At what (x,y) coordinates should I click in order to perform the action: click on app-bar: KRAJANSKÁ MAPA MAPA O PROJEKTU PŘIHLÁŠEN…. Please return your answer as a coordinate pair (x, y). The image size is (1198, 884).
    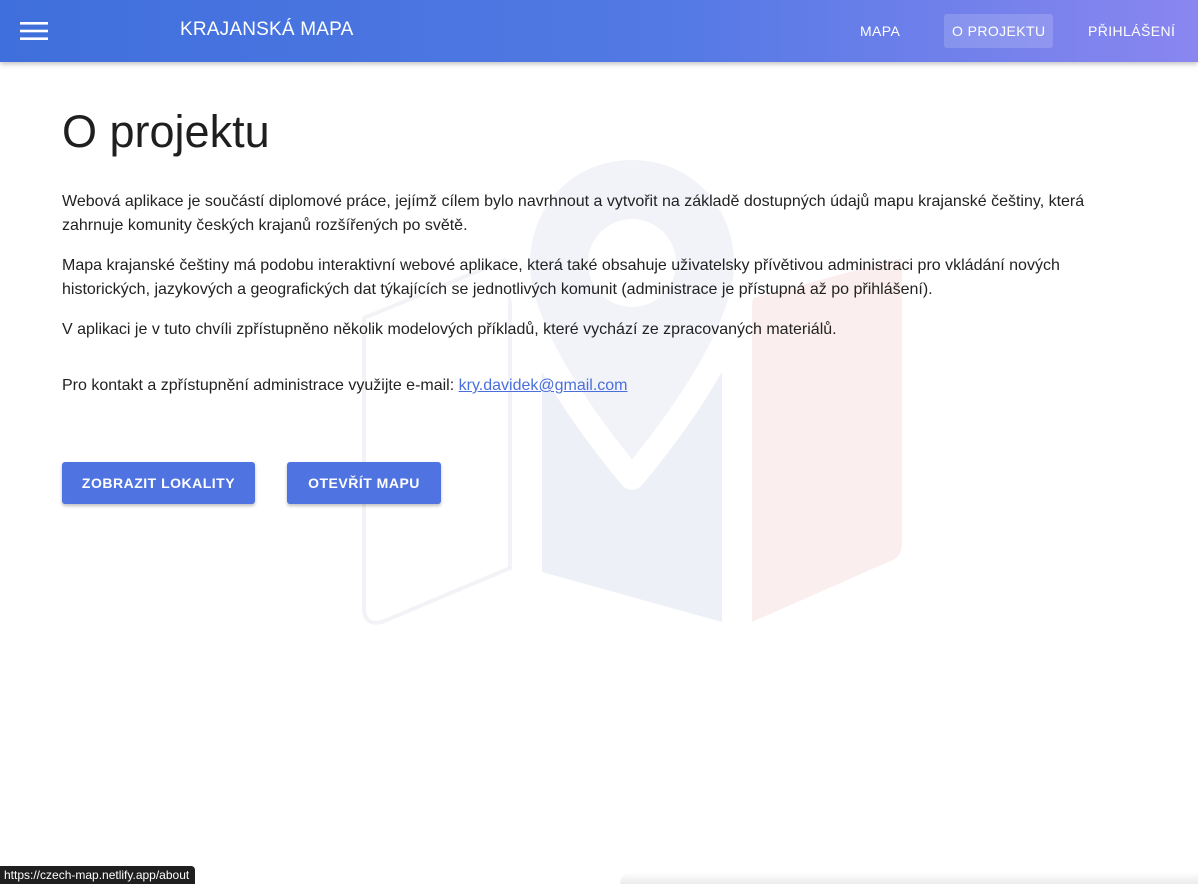
    Looking at the image, I should click on (599, 31).